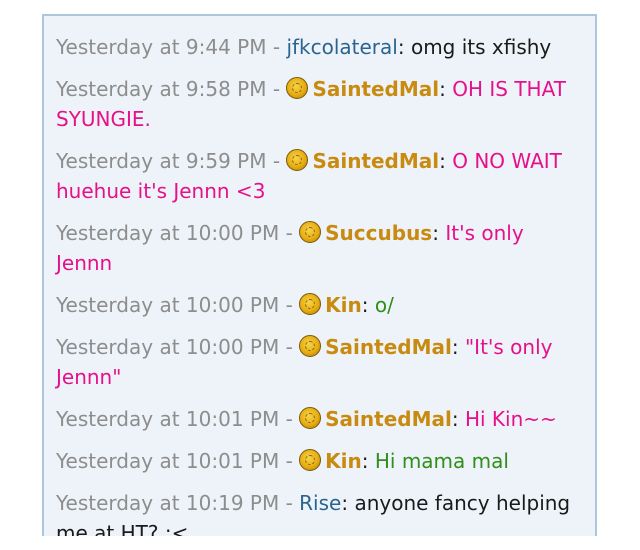  I want to click on message-timestamp: Yesterday at 9:44 PM, so click(161, 47).